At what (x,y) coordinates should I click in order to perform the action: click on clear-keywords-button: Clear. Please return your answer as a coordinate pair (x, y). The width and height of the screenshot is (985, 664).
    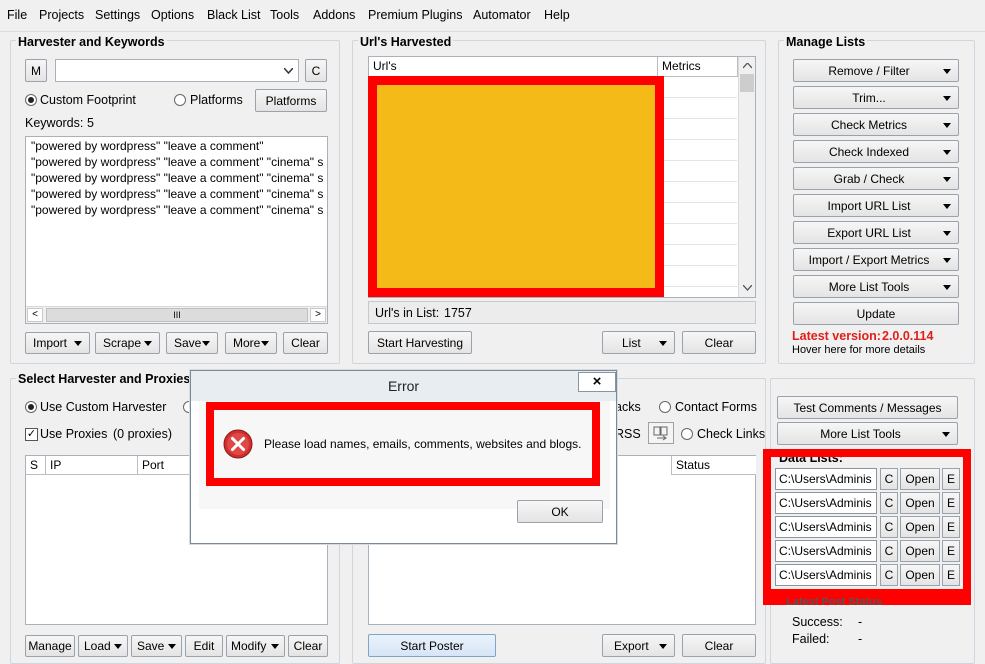
    Looking at the image, I should click on (305, 343).